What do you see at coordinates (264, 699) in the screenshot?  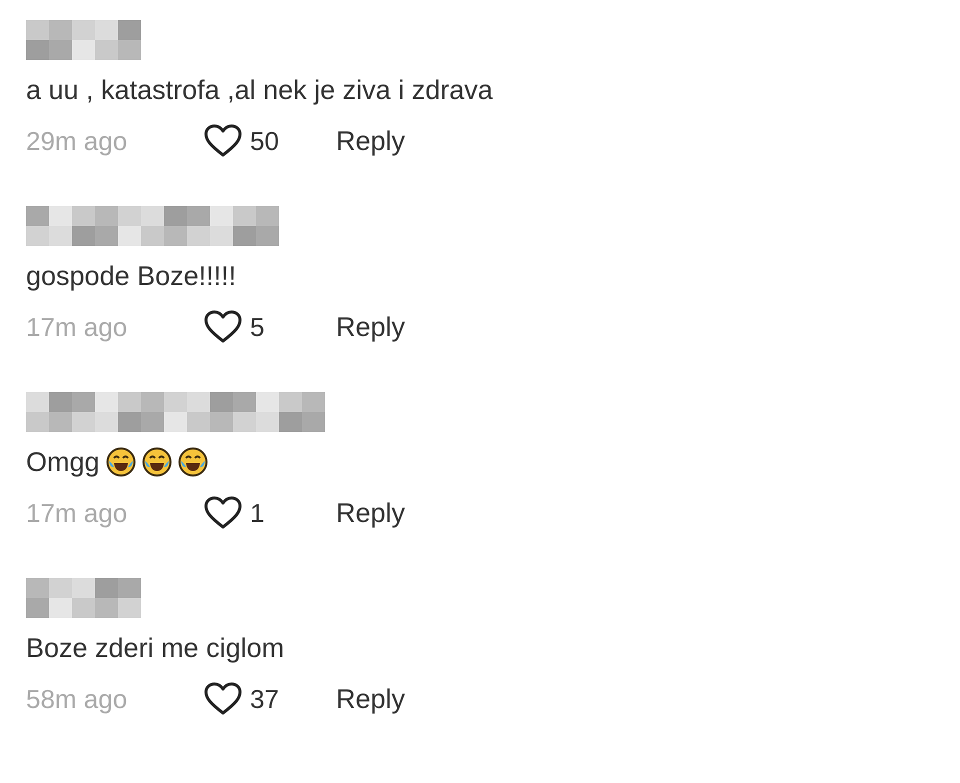 I see `like-count: 37` at bounding box center [264, 699].